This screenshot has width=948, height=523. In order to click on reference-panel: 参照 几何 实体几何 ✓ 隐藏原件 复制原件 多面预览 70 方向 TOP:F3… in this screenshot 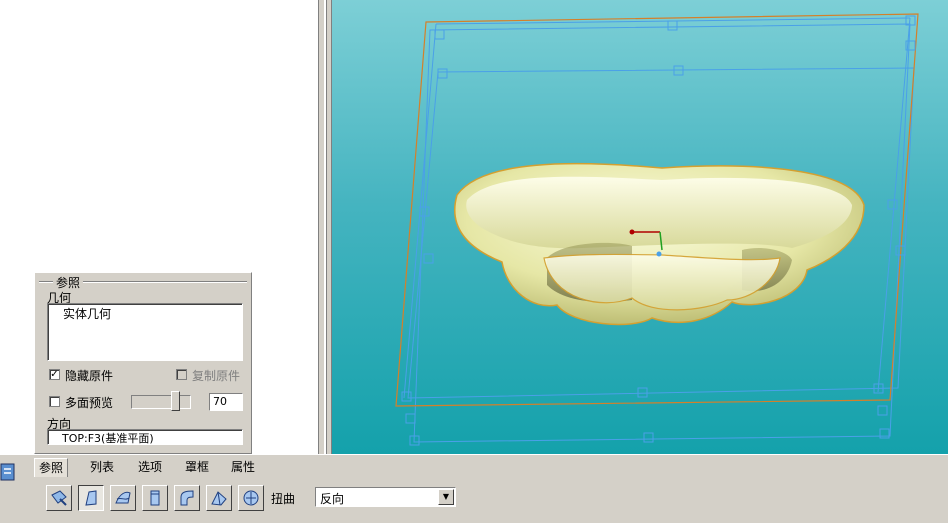, I will do `click(143, 363)`.